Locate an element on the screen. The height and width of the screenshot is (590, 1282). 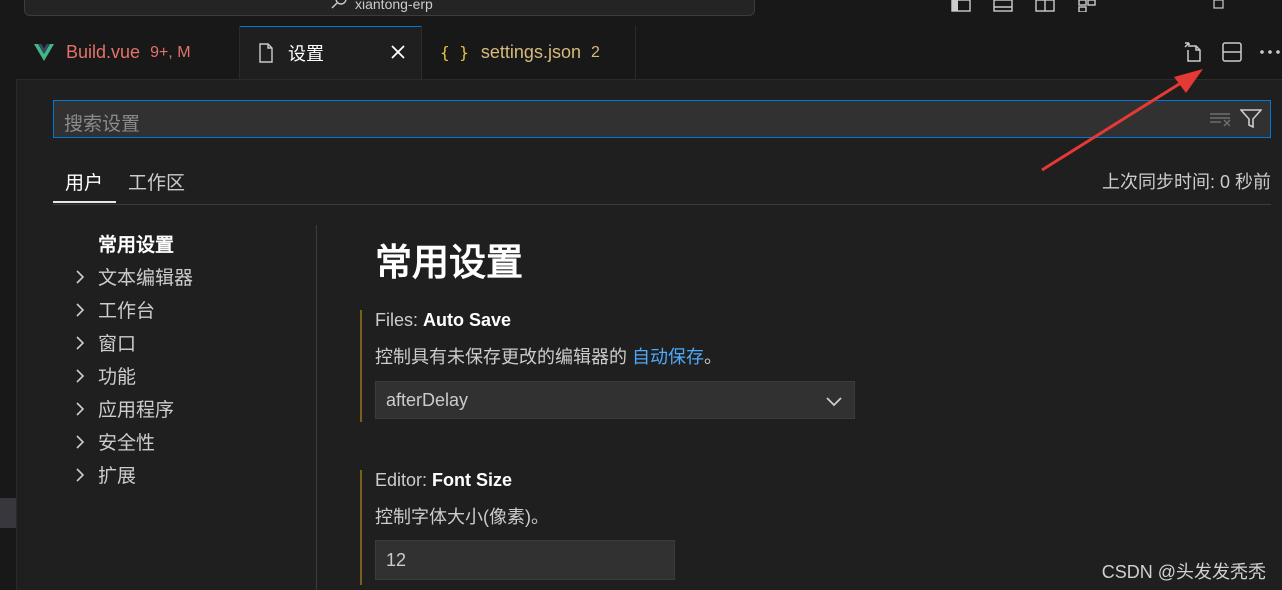
setting-description: 控制具有未保存更改的编辑器的 自动保存。 is located at coordinates (548, 356).